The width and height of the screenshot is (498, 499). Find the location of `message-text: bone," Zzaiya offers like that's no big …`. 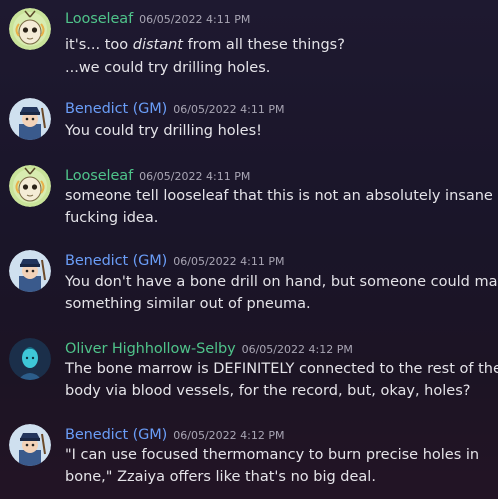

message-text: bone," Zzaiya offers like that's no big … is located at coordinates (220, 477).